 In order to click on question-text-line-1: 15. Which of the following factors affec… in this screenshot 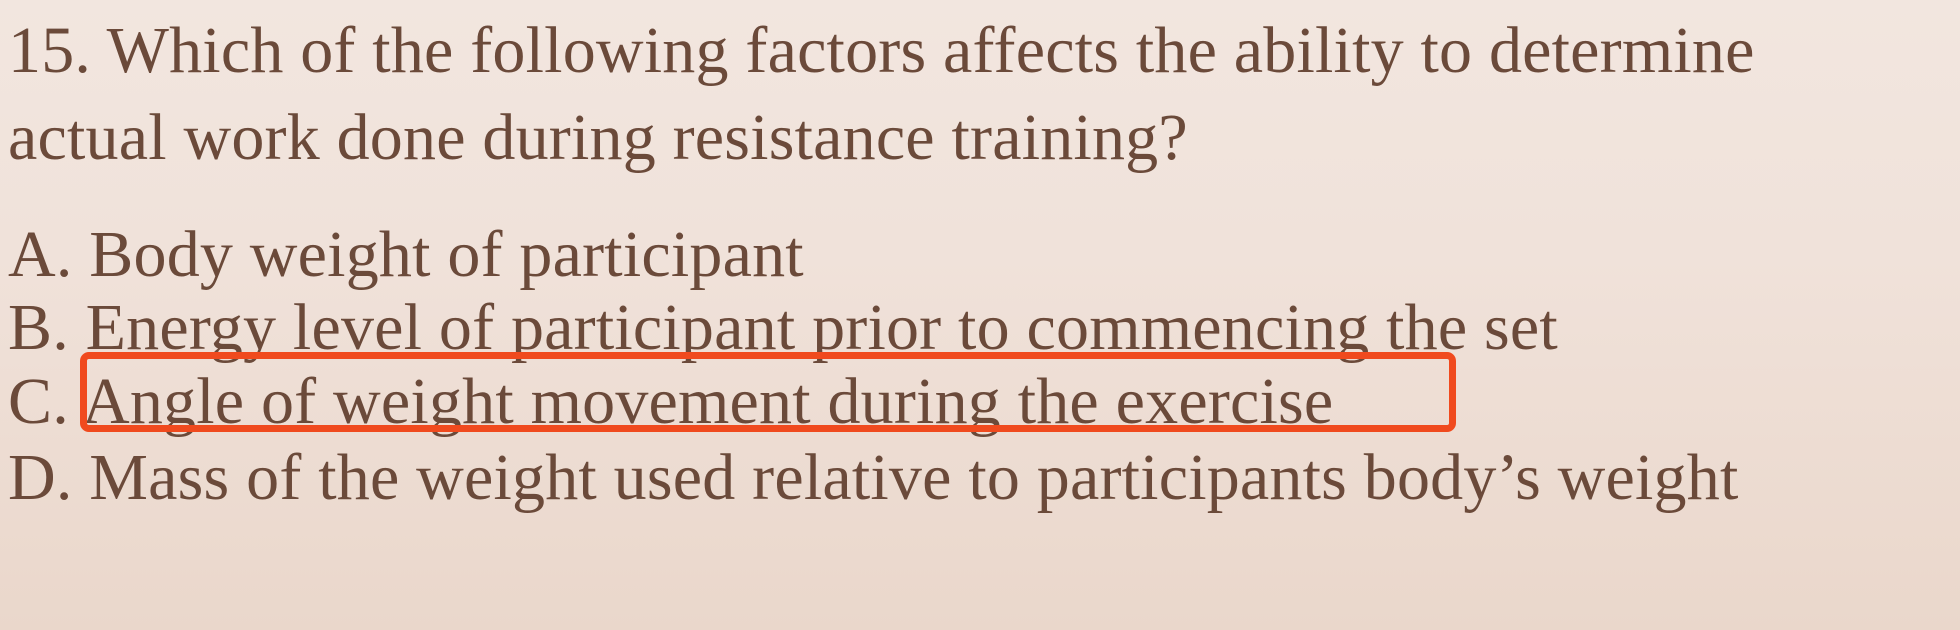, I will do `click(881, 50)`.